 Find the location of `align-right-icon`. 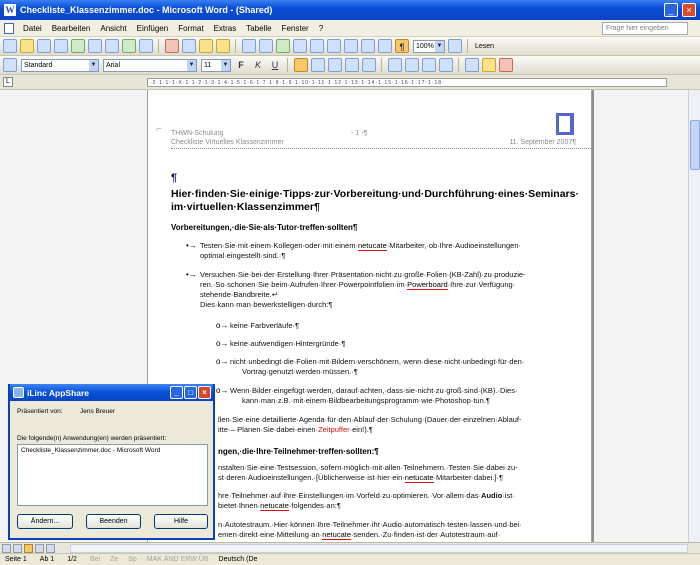

align-right-icon is located at coordinates (335, 65).